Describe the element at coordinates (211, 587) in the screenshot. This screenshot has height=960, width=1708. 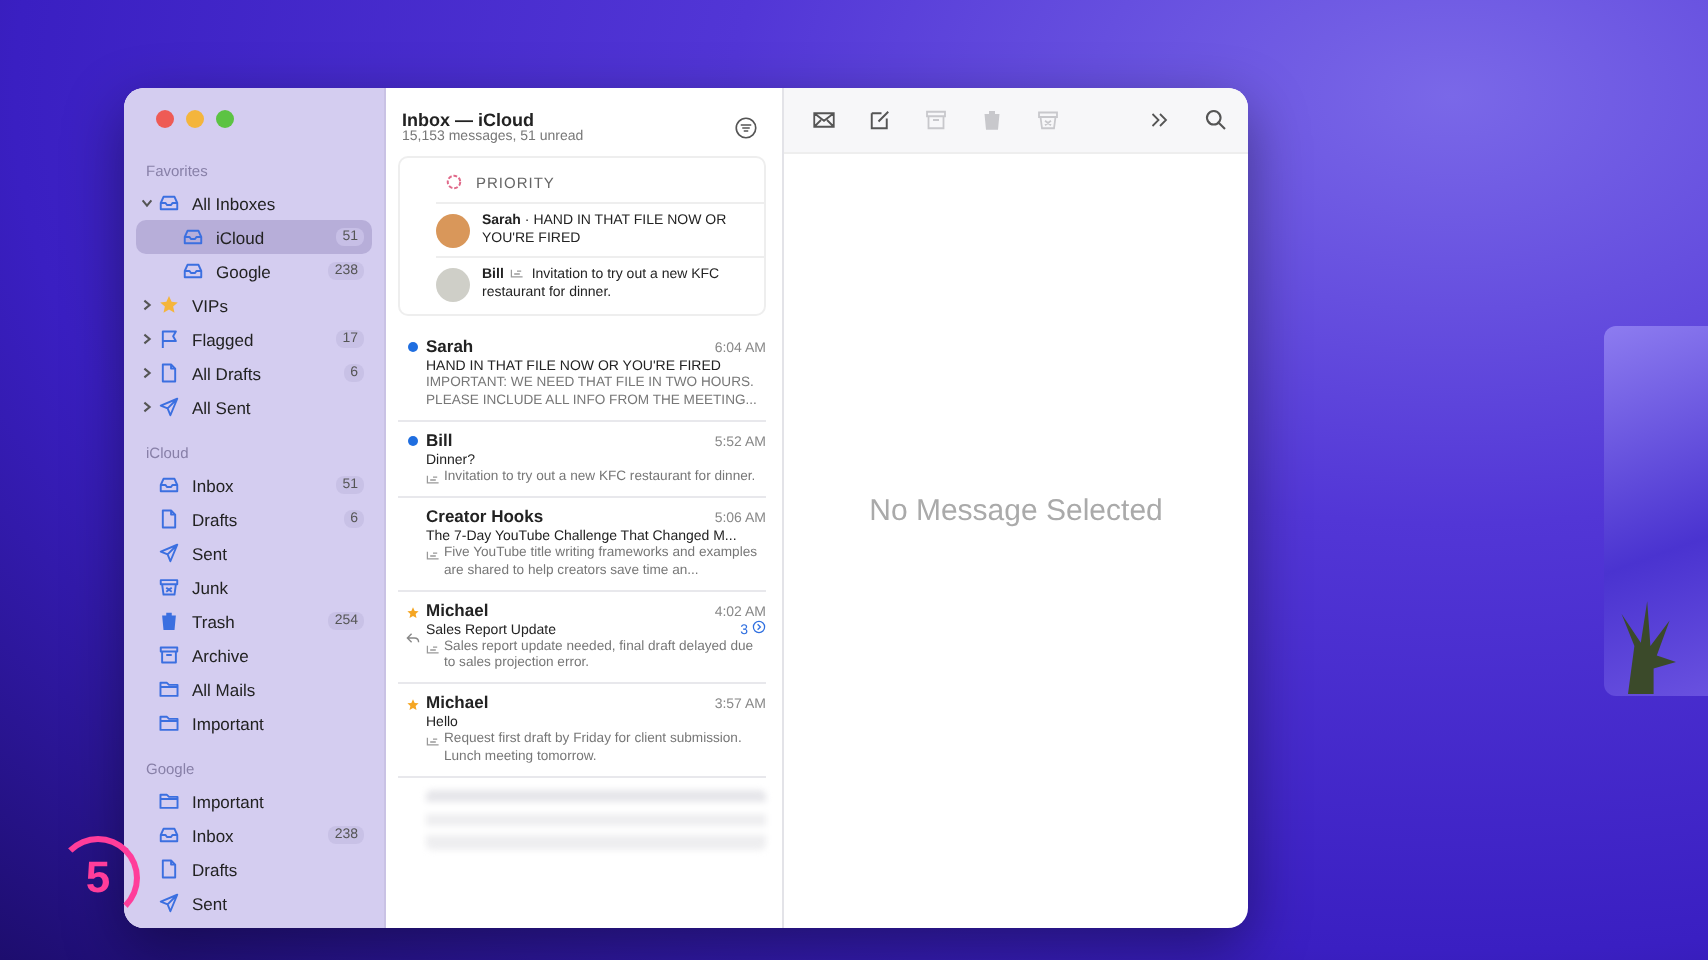
I see `sidebar-item-label: Junk` at that location.